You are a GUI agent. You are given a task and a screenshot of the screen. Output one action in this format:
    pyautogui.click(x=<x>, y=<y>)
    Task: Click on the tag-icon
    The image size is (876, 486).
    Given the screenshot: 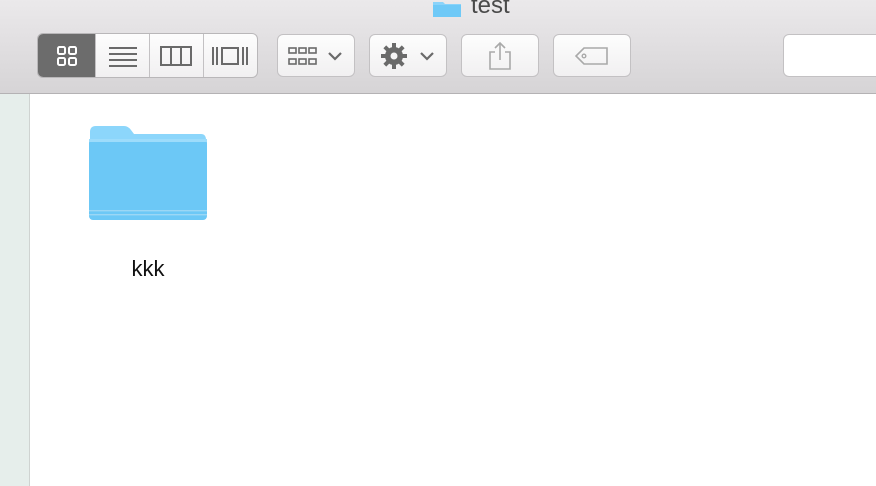 What is the action you would take?
    pyautogui.click(x=591, y=55)
    